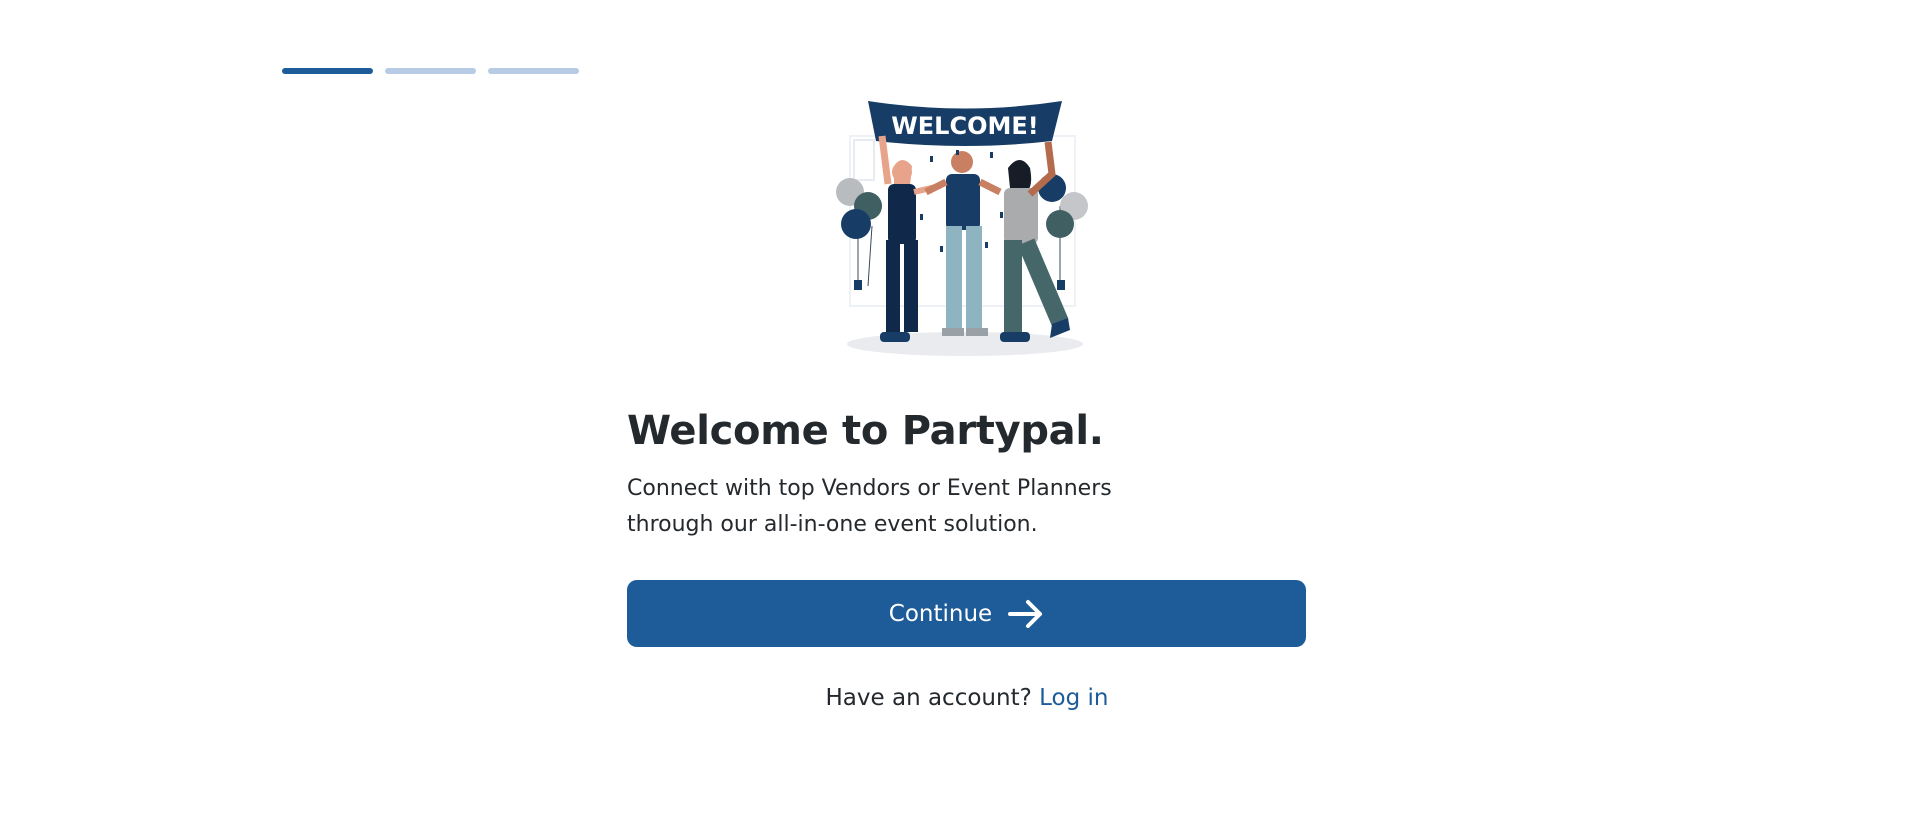  Describe the element at coordinates (865, 431) in the screenshot. I see `page-title: Welcome to Partypal.` at that location.